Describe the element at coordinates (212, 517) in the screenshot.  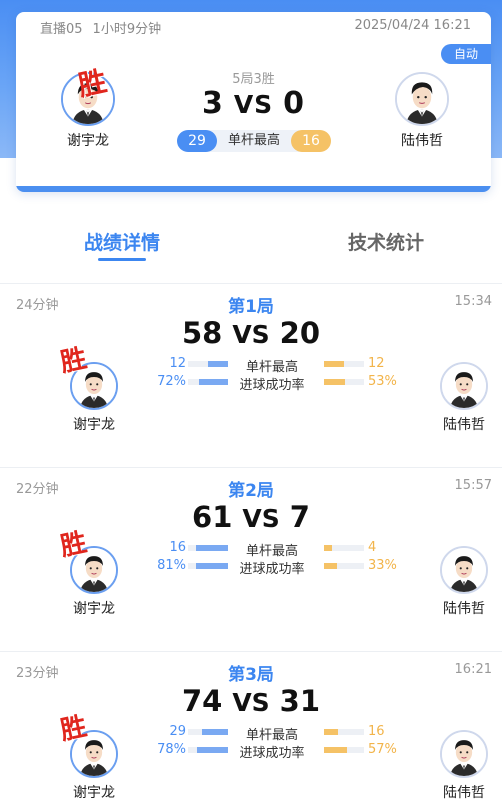
I see `score-left: 61` at that location.